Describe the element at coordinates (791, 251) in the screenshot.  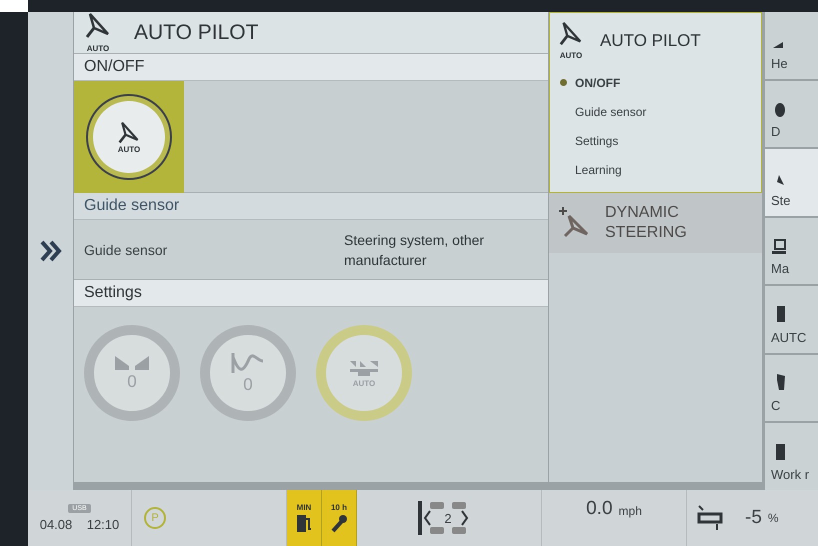
I see `nav-tab: Ma` at that location.